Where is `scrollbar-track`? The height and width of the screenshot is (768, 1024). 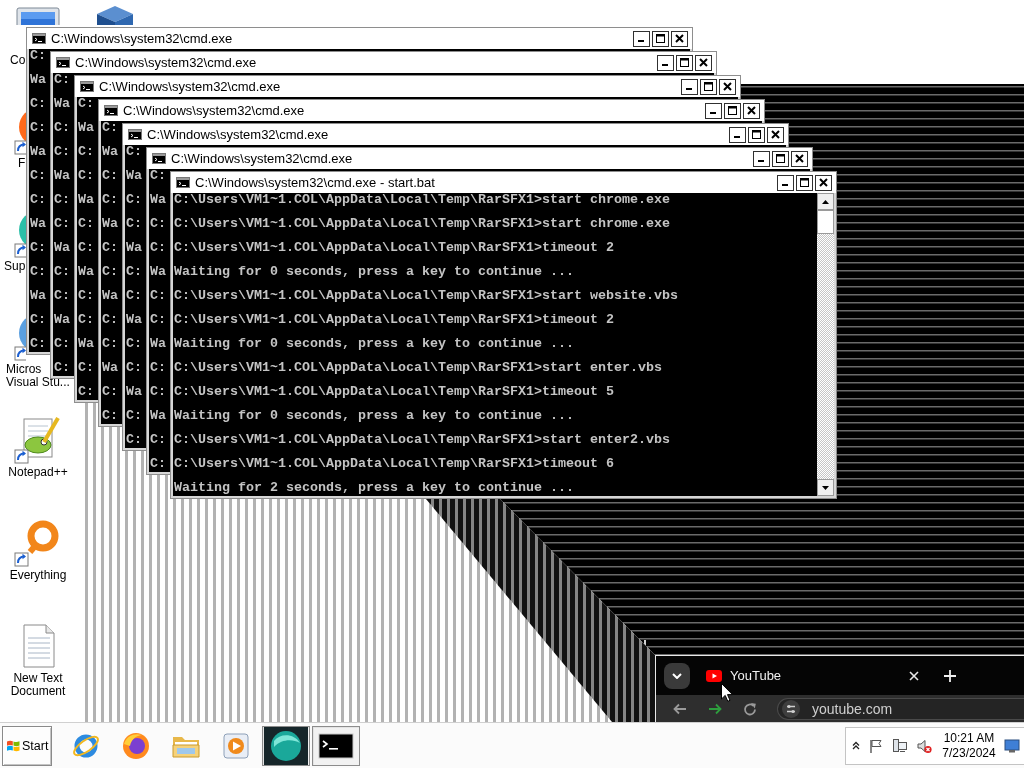
scrollbar-track is located at coordinates (825, 344).